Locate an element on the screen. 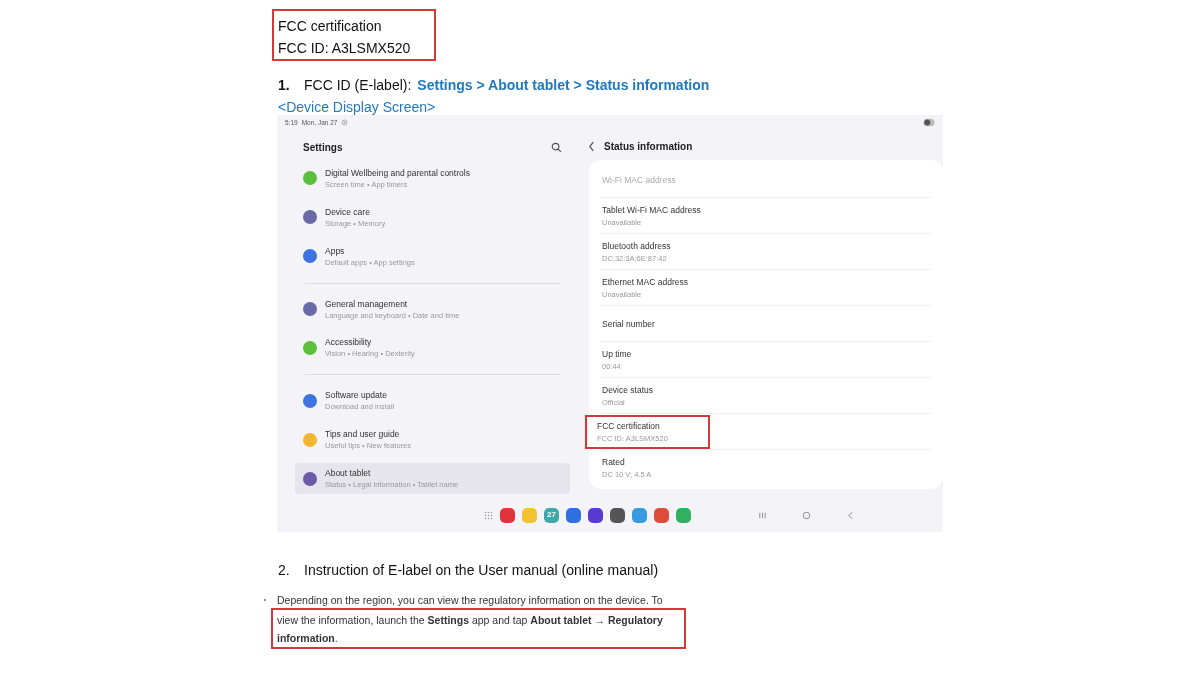 This screenshot has height=680, width=1200. item-title: About tablet is located at coordinates (348, 473).